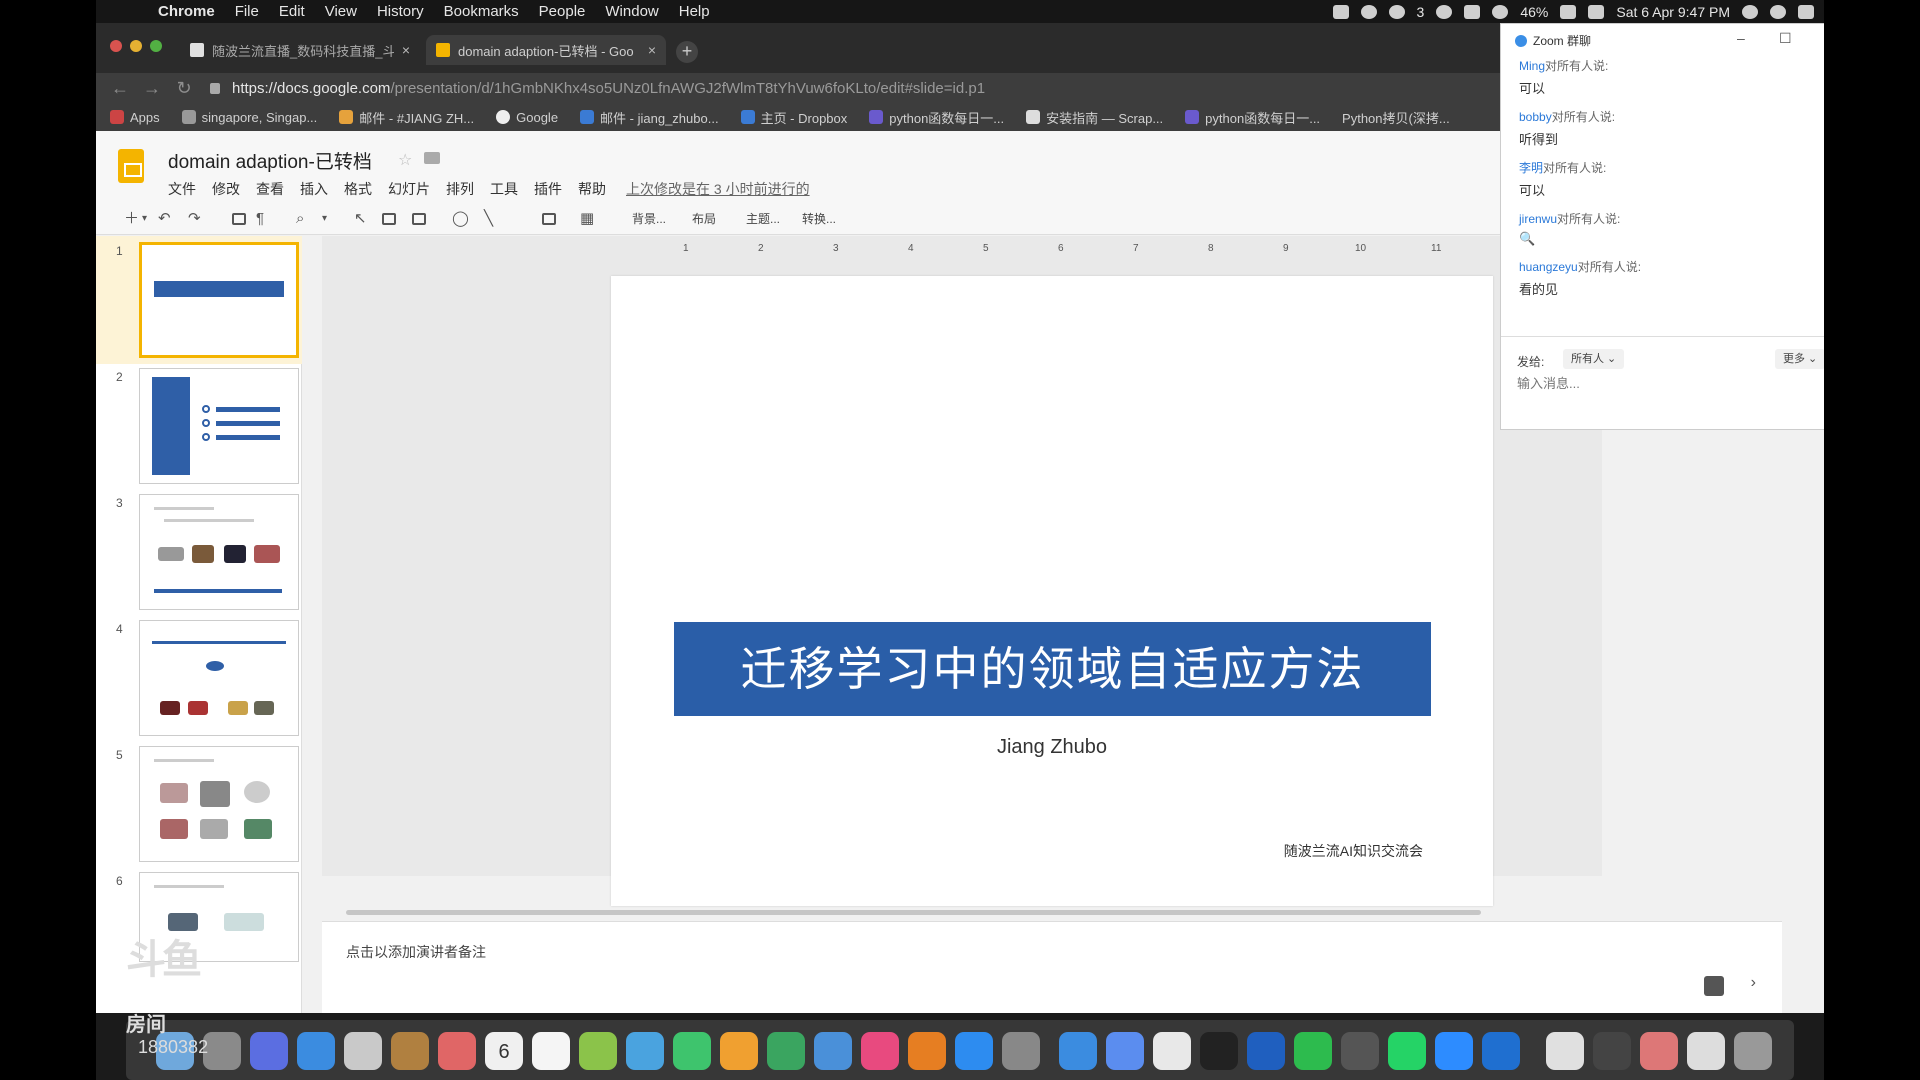  I want to click on monitor-icon, so click(1612, 1051).